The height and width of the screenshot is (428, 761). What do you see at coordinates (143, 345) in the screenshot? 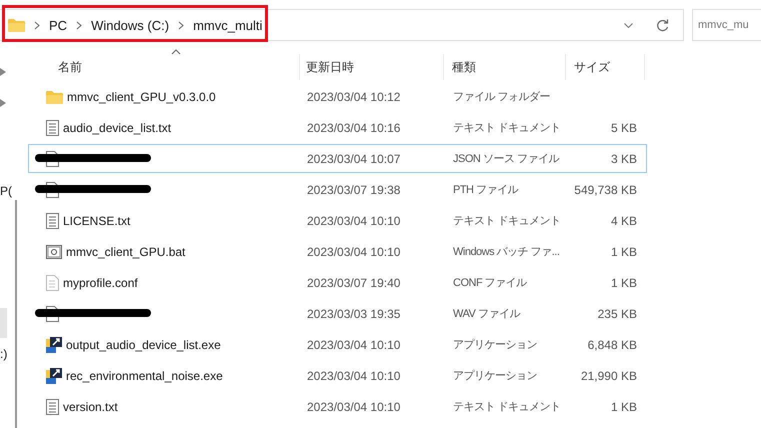
I see `file-name: output_audio_device_list.exe` at bounding box center [143, 345].